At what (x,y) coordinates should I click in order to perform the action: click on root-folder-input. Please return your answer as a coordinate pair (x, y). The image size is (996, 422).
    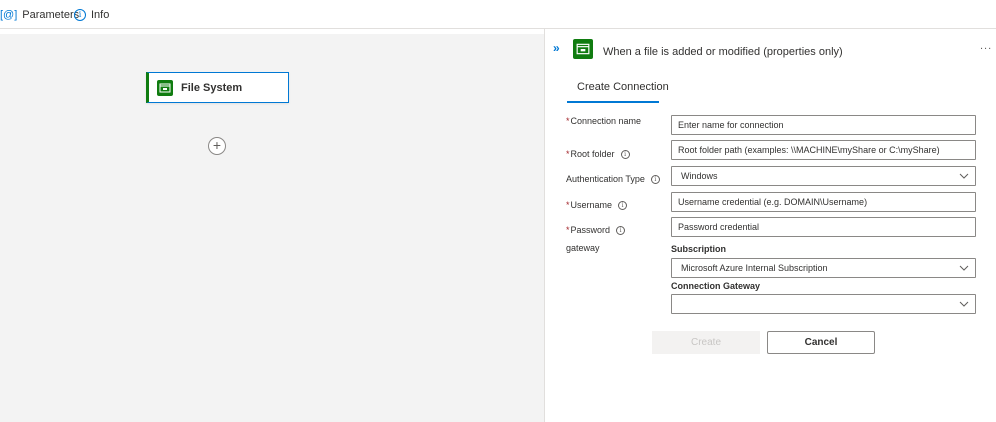
    Looking at the image, I should click on (823, 150).